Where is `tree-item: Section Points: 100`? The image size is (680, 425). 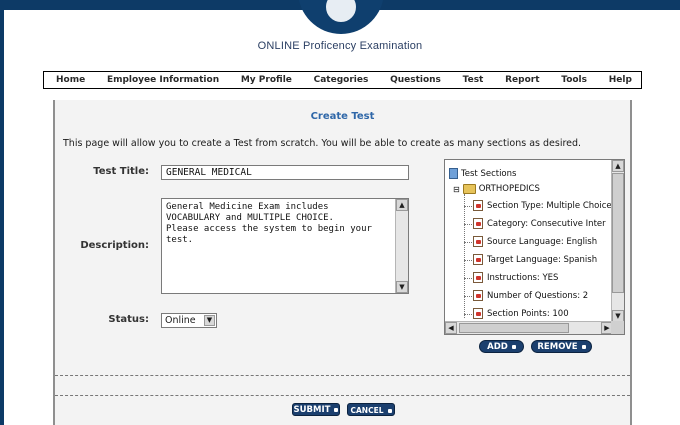 tree-item: Section Points: 100 is located at coordinates (521, 313).